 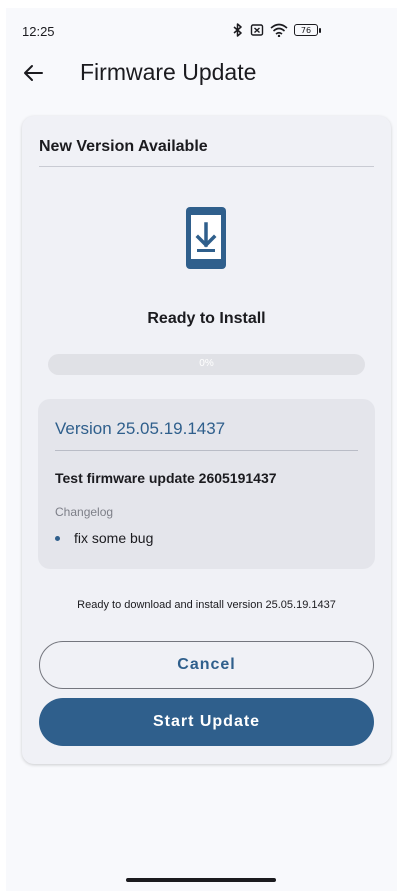 What do you see at coordinates (206, 450) in the screenshot?
I see `version-divider` at bounding box center [206, 450].